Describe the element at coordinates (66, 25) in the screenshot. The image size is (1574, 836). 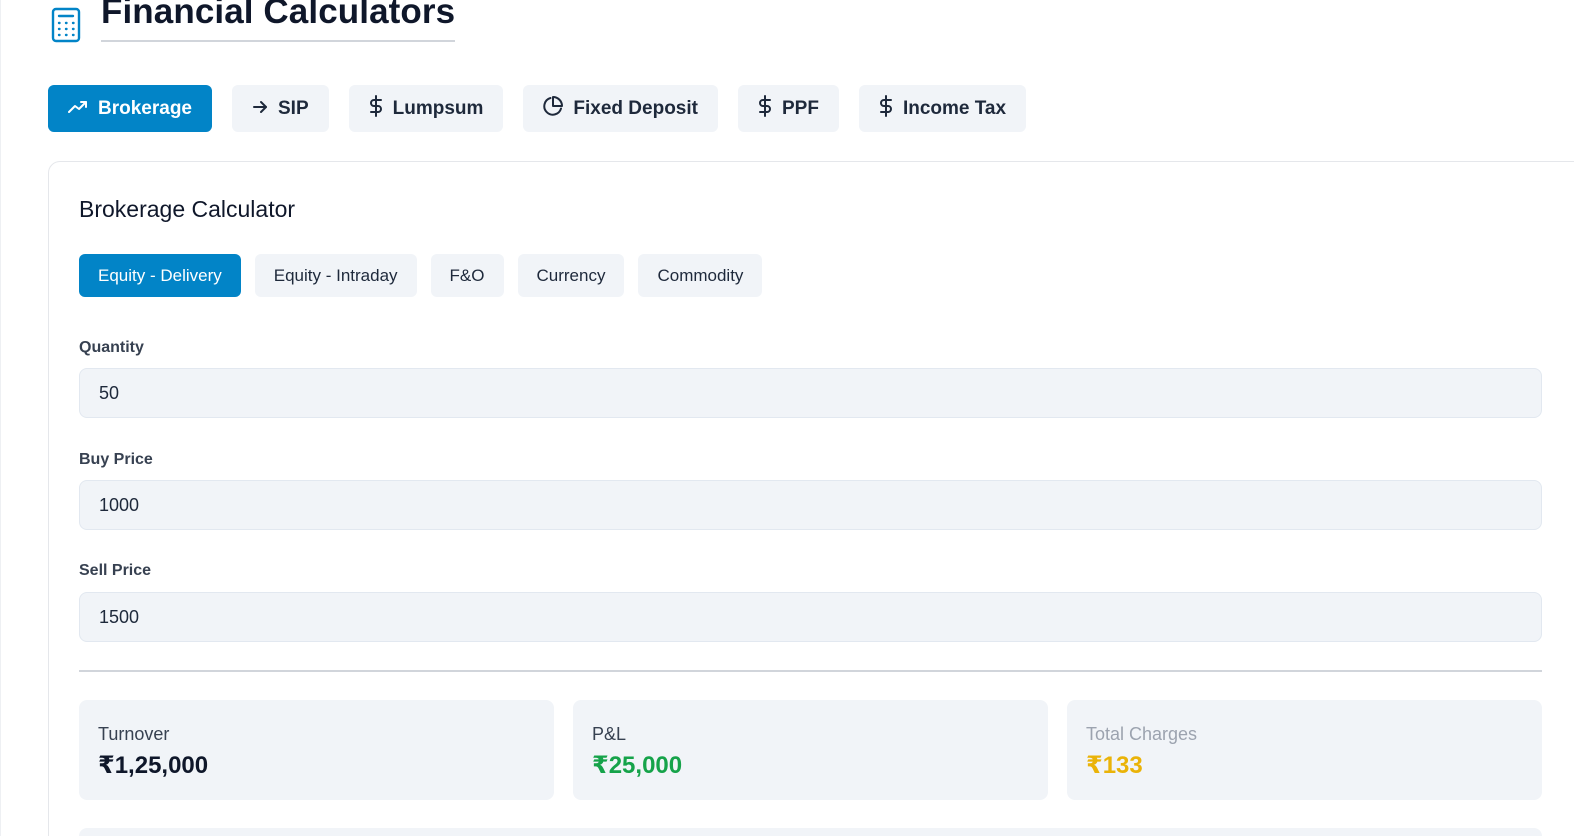
I see `calculator-icon` at that location.